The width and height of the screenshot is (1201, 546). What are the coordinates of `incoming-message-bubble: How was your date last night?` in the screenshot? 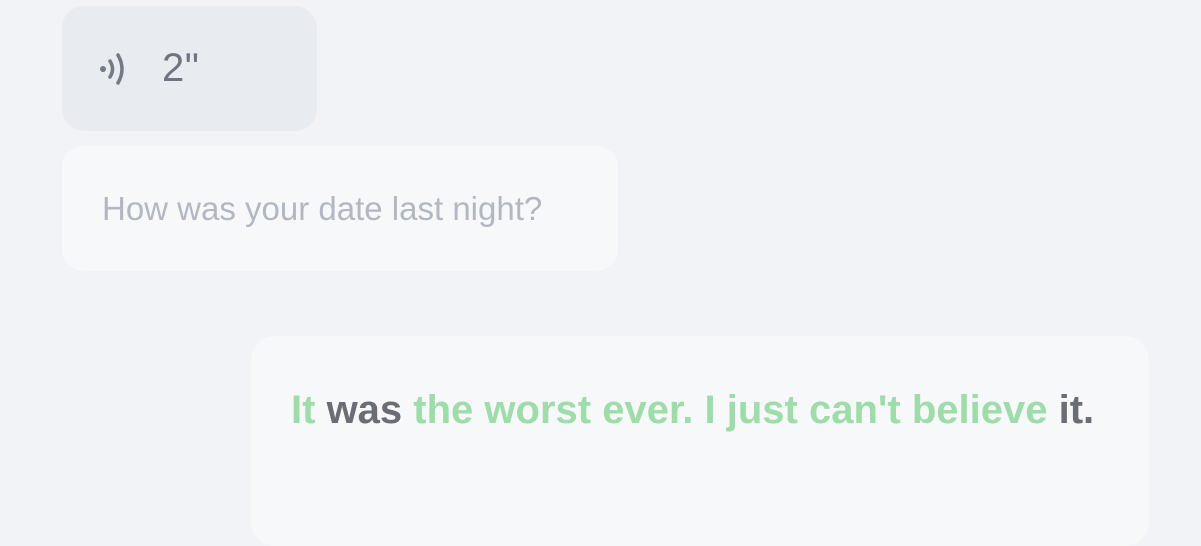 It's located at (340, 208).